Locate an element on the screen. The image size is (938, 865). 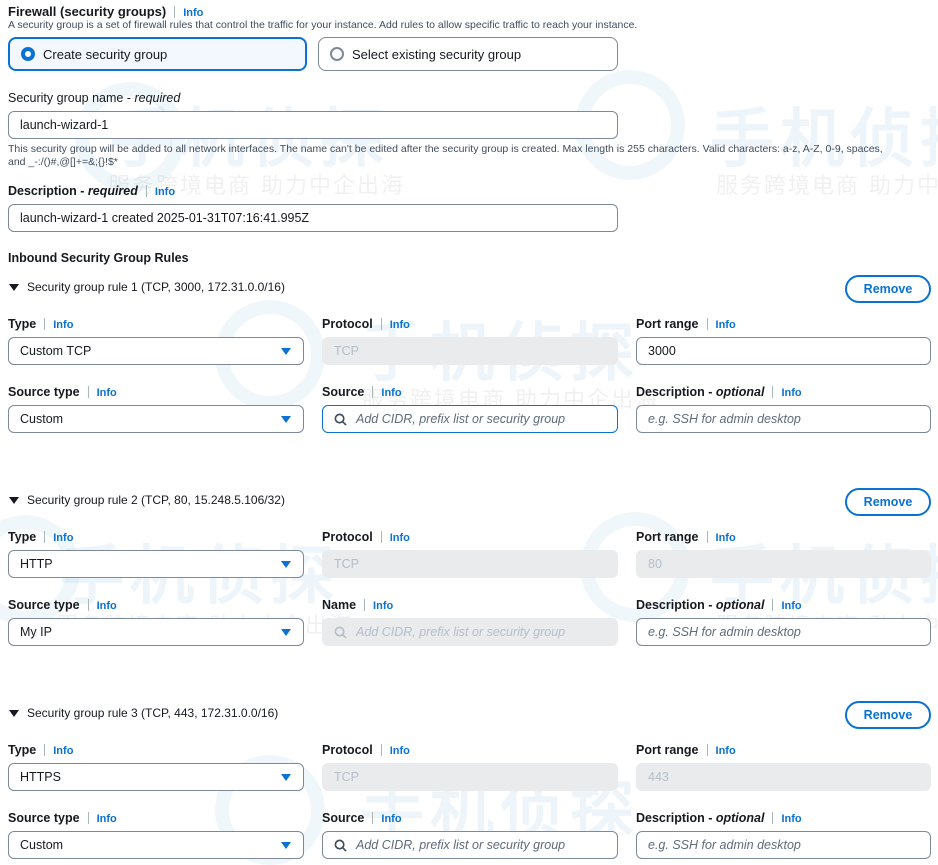
rule-2-description-input: e.g. SSH for admin desktop is located at coordinates (783, 632).